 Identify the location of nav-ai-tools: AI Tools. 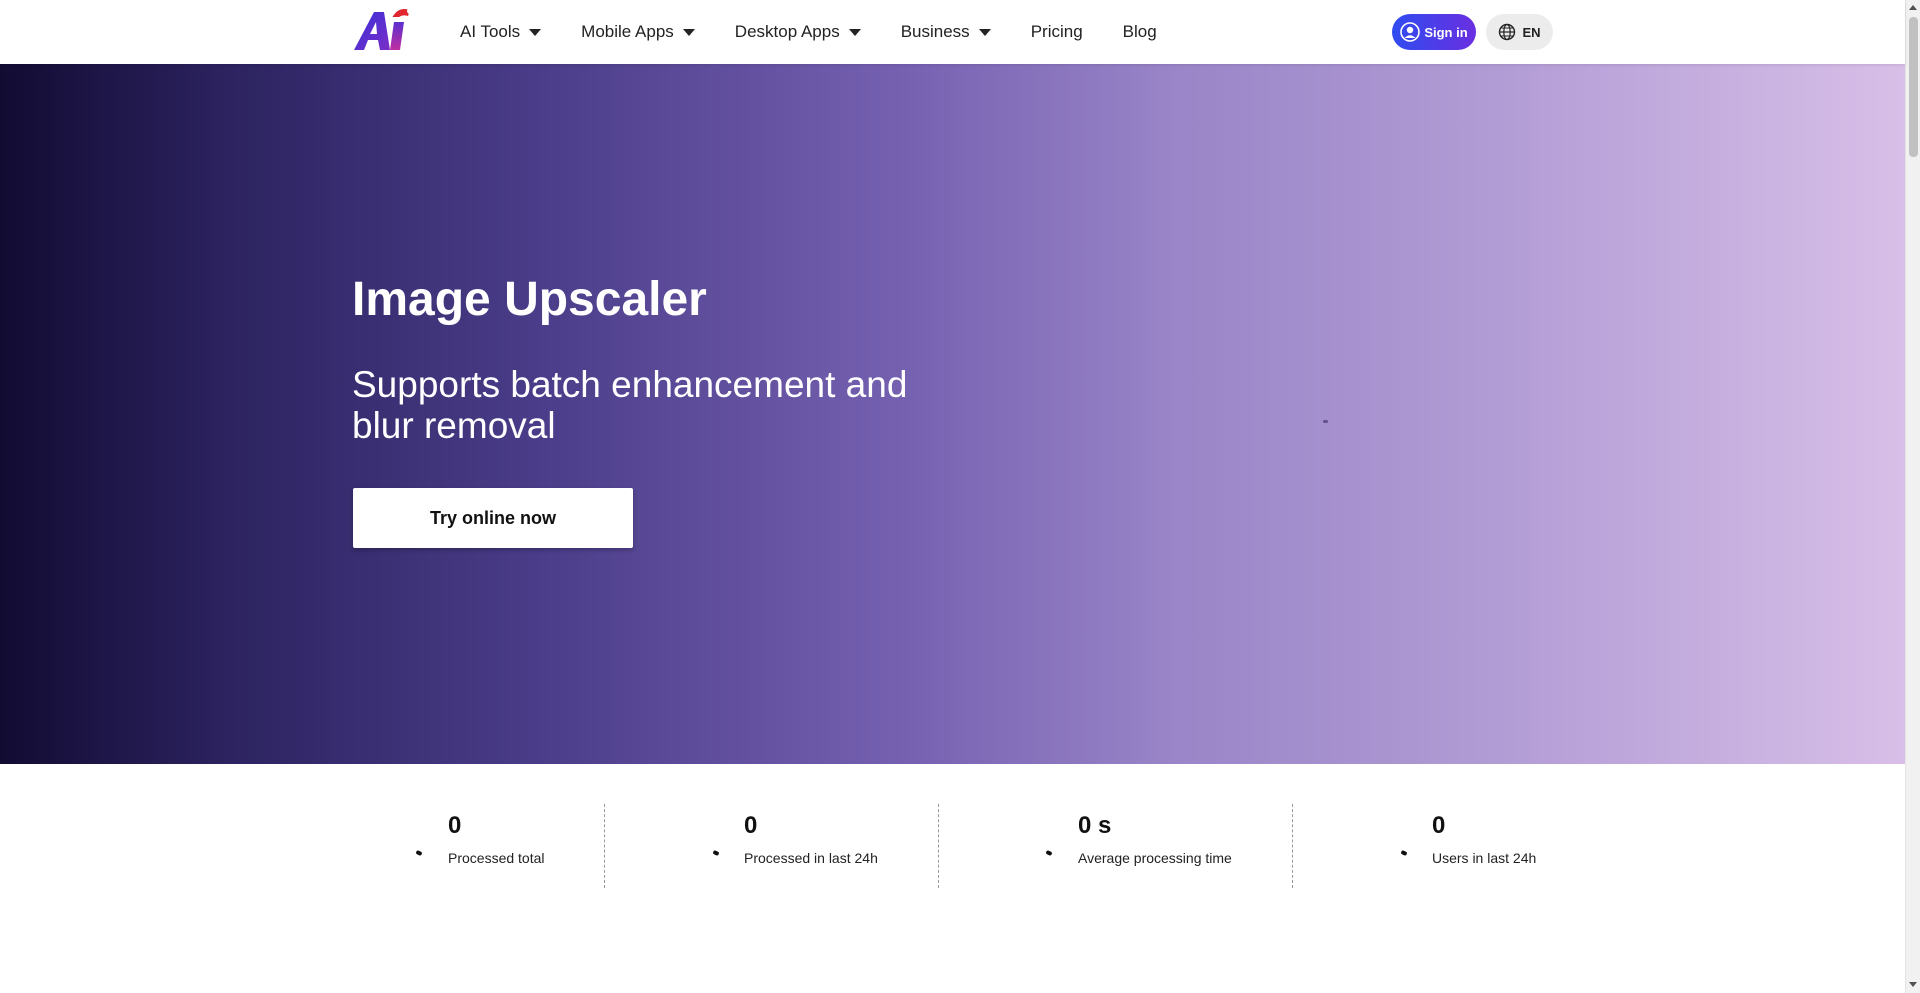
(501, 32).